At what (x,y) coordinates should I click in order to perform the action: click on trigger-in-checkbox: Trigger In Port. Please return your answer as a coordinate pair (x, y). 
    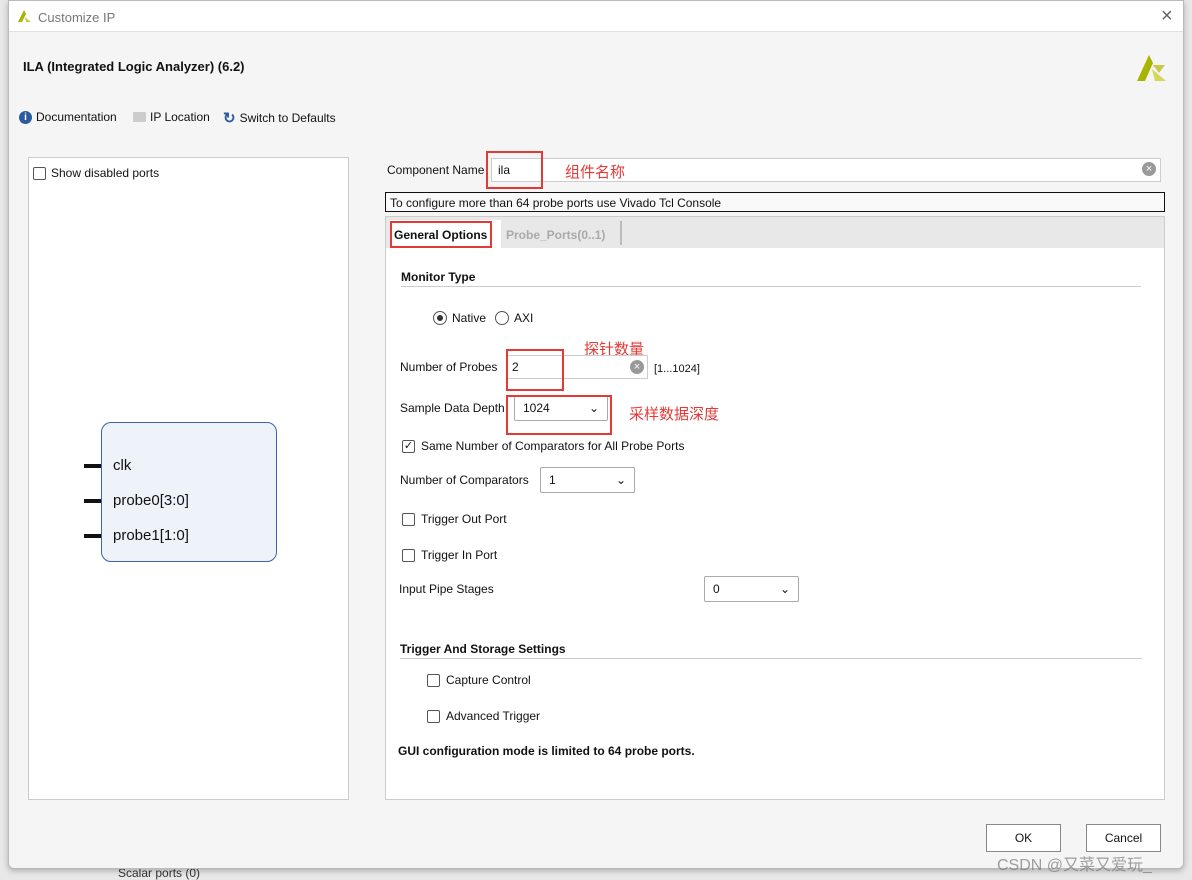
    Looking at the image, I should click on (449, 555).